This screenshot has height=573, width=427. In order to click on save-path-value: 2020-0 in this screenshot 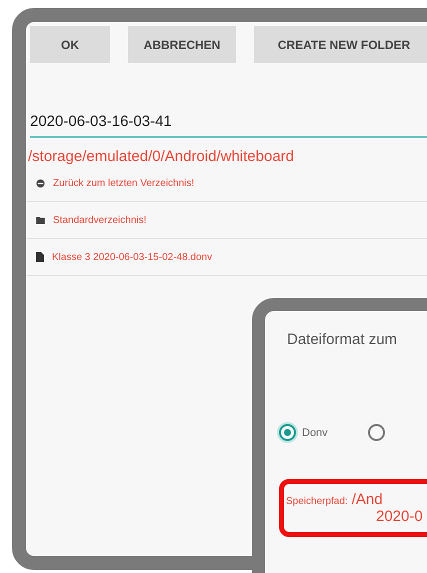, I will do `click(399, 516)`.